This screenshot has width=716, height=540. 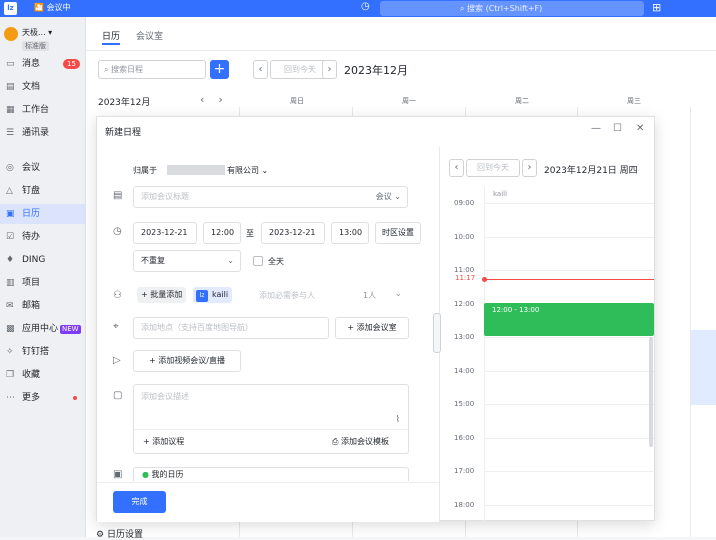 What do you see at coordinates (376, 70) in the screenshot?
I see `main-month-title: 2023年12月` at bounding box center [376, 70].